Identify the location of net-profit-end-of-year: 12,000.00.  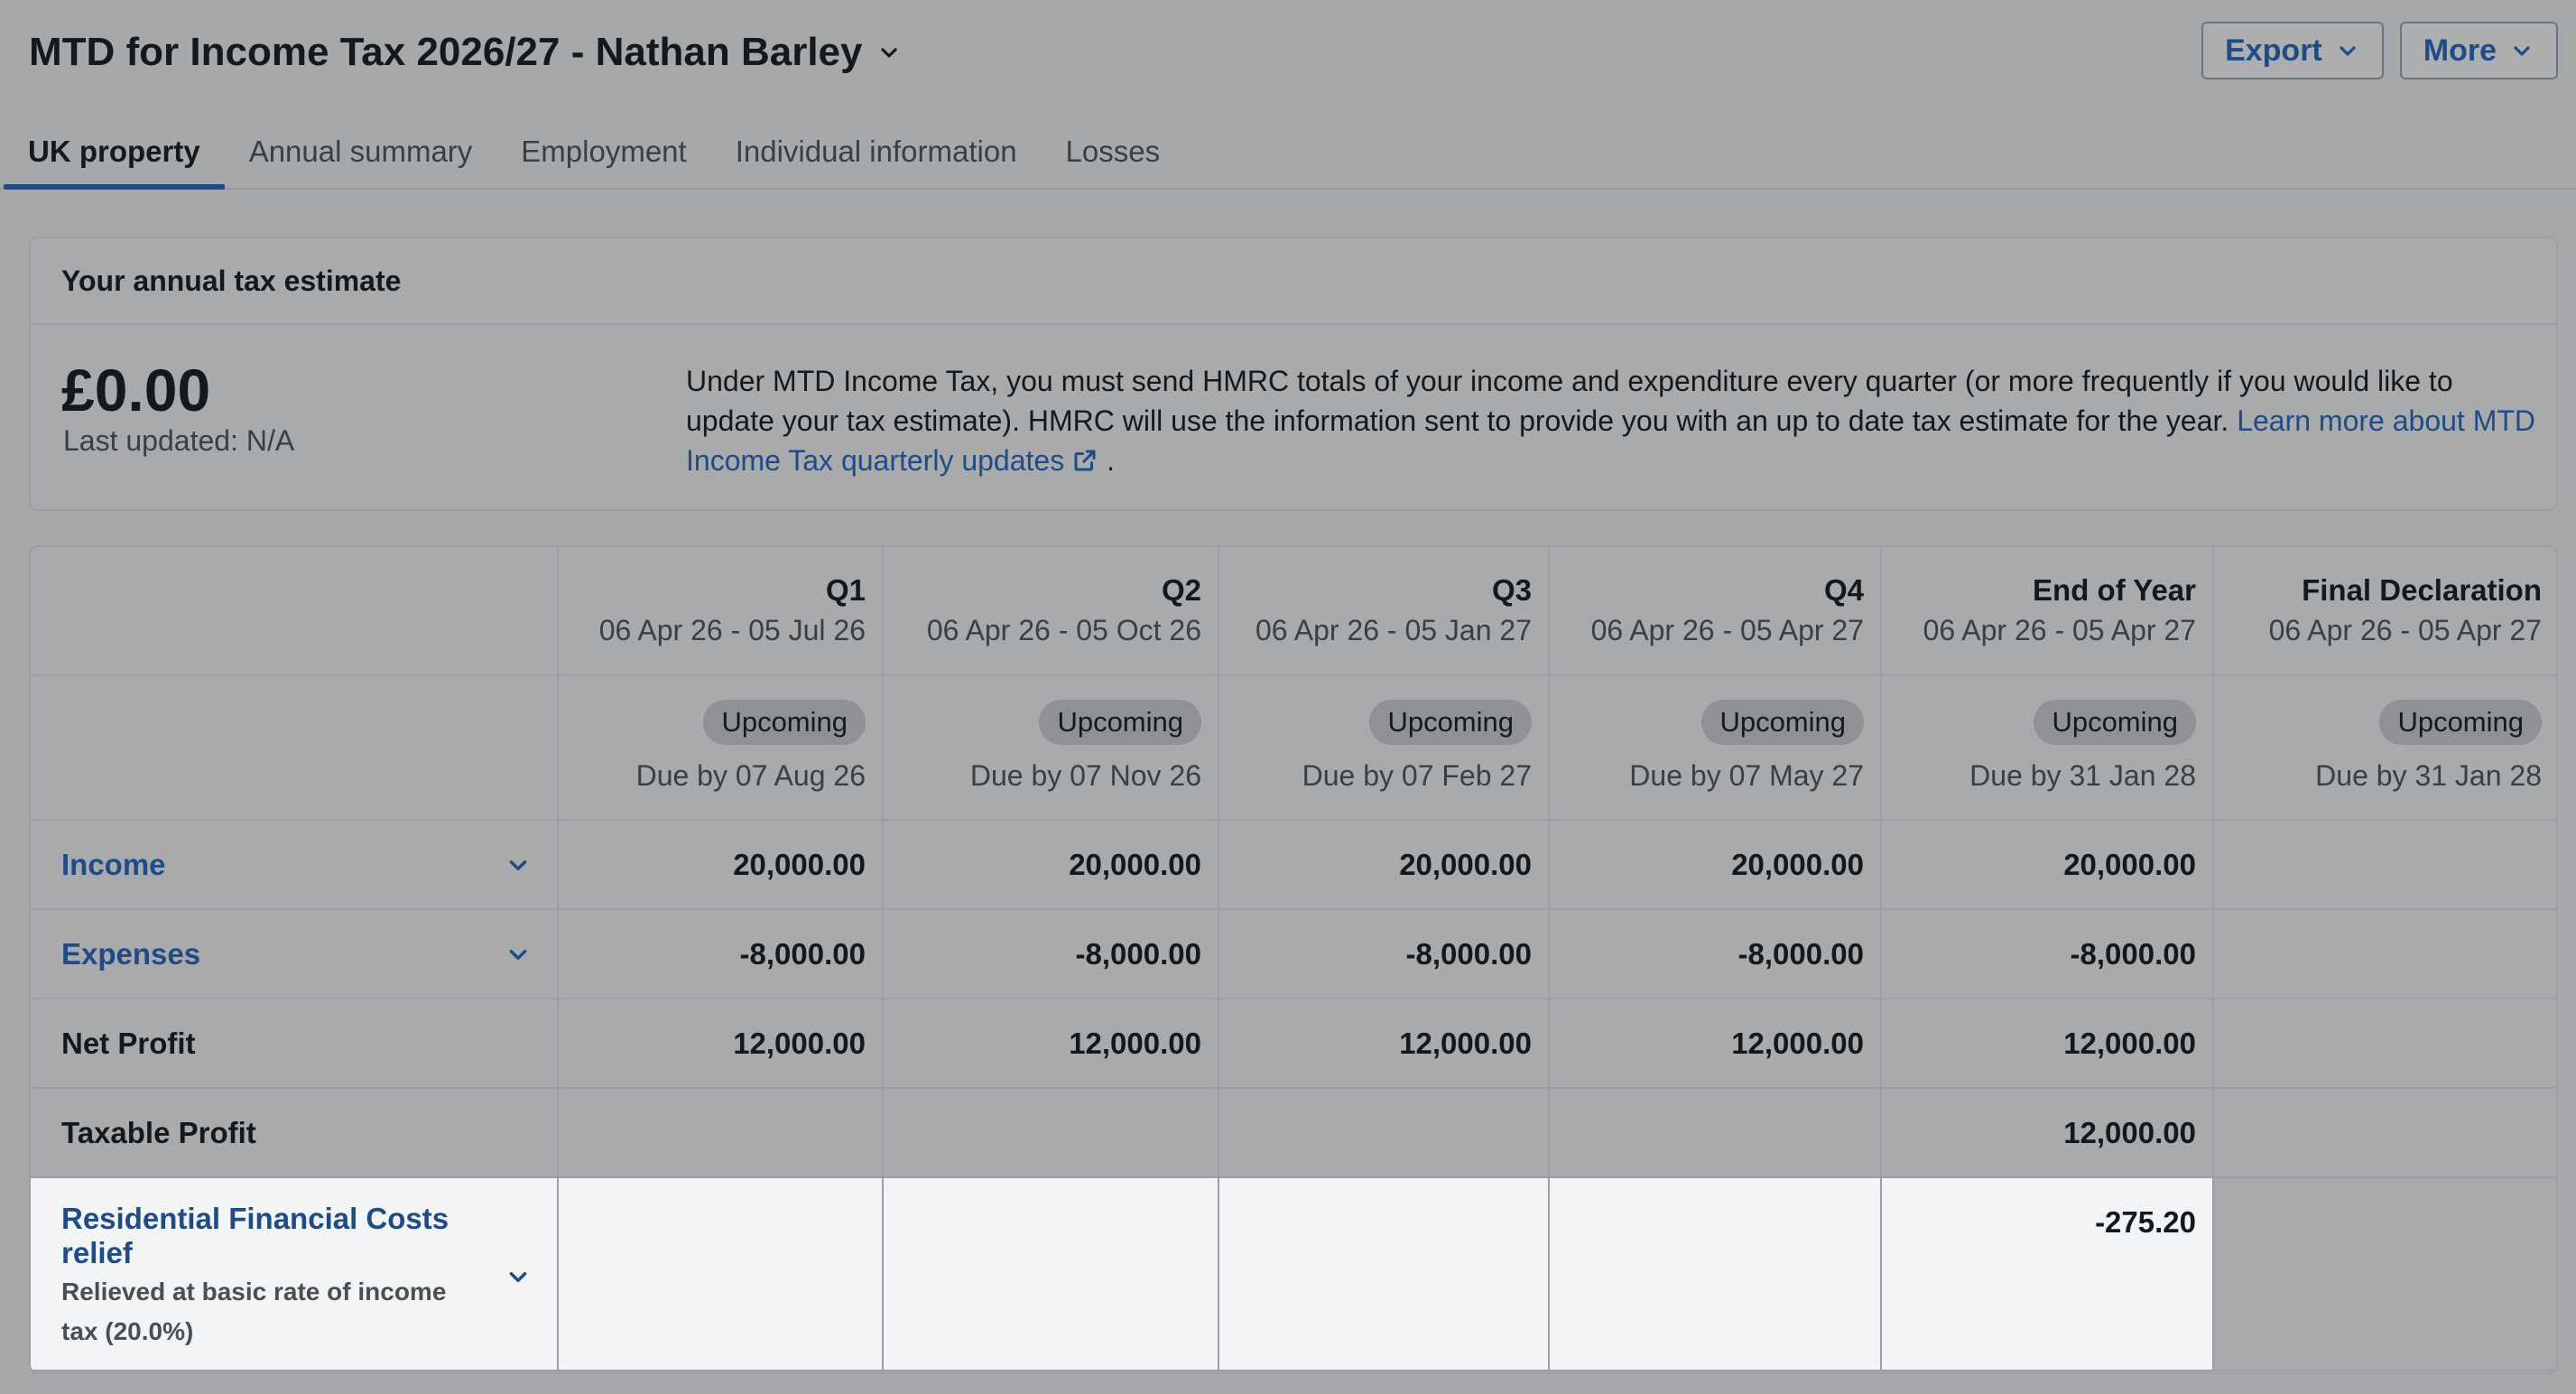
(2047, 1044).